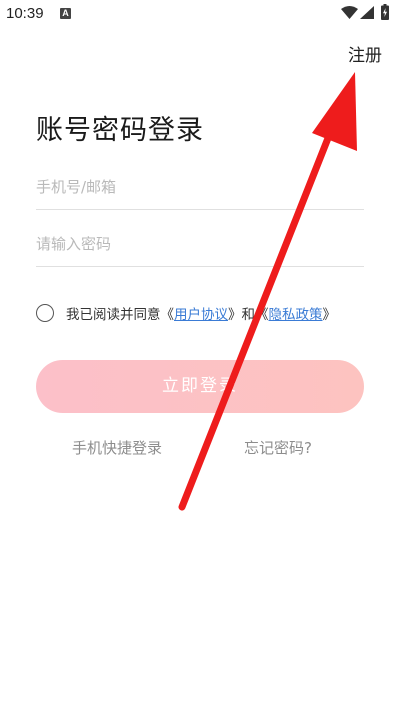 The height and width of the screenshot is (710, 400). What do you see at coordinates (248, 315) in the screenshot?
I see `agreement-conjunction: 和` at bounding box center [248, 315].